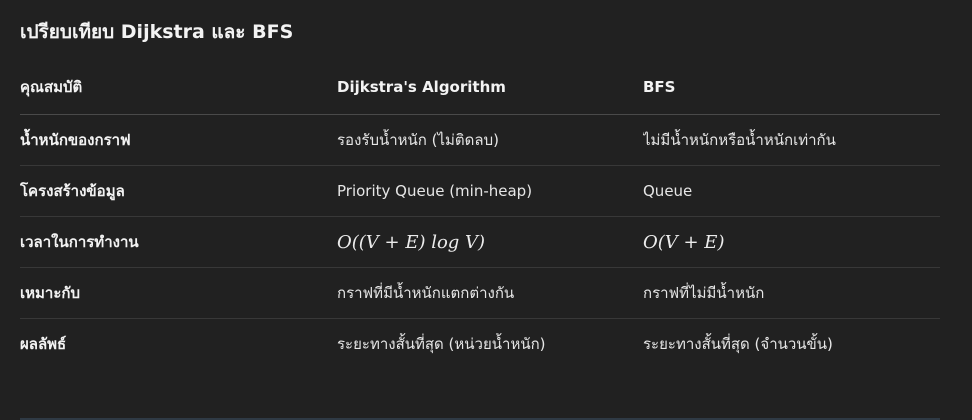  I want to click on dijkstra-cell: ระยะทางสั้นที่สุด (หน่วยน้ำหนัก), so click(441, 344).